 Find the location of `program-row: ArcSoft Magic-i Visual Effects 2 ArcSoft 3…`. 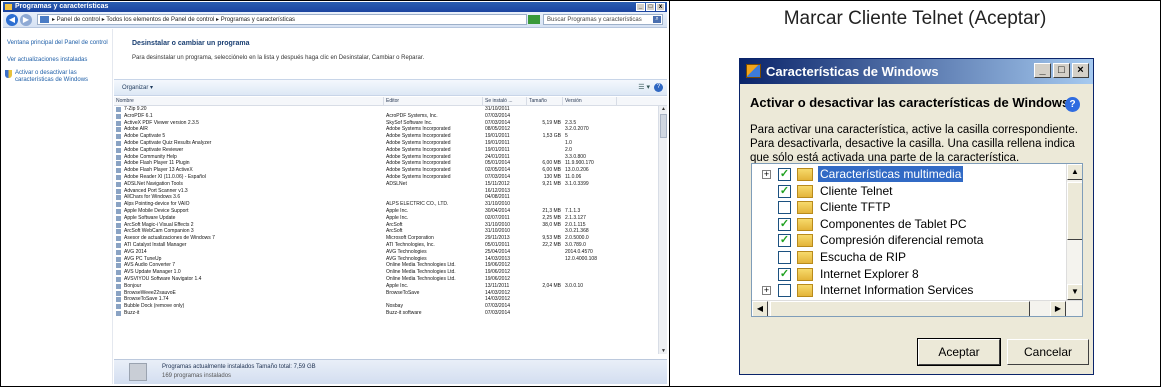

program-row: ArcSoft Magic-i Visual Effects 2 ArcSoft 3… is located at coordinates (385, 225).